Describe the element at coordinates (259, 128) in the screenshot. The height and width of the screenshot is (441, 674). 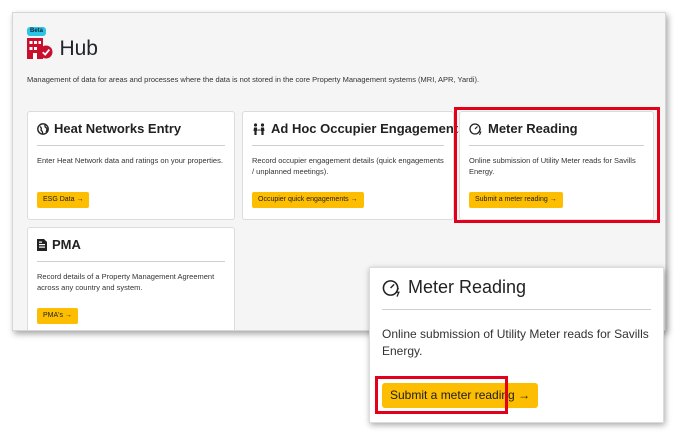
I see `people-icon` at that location.